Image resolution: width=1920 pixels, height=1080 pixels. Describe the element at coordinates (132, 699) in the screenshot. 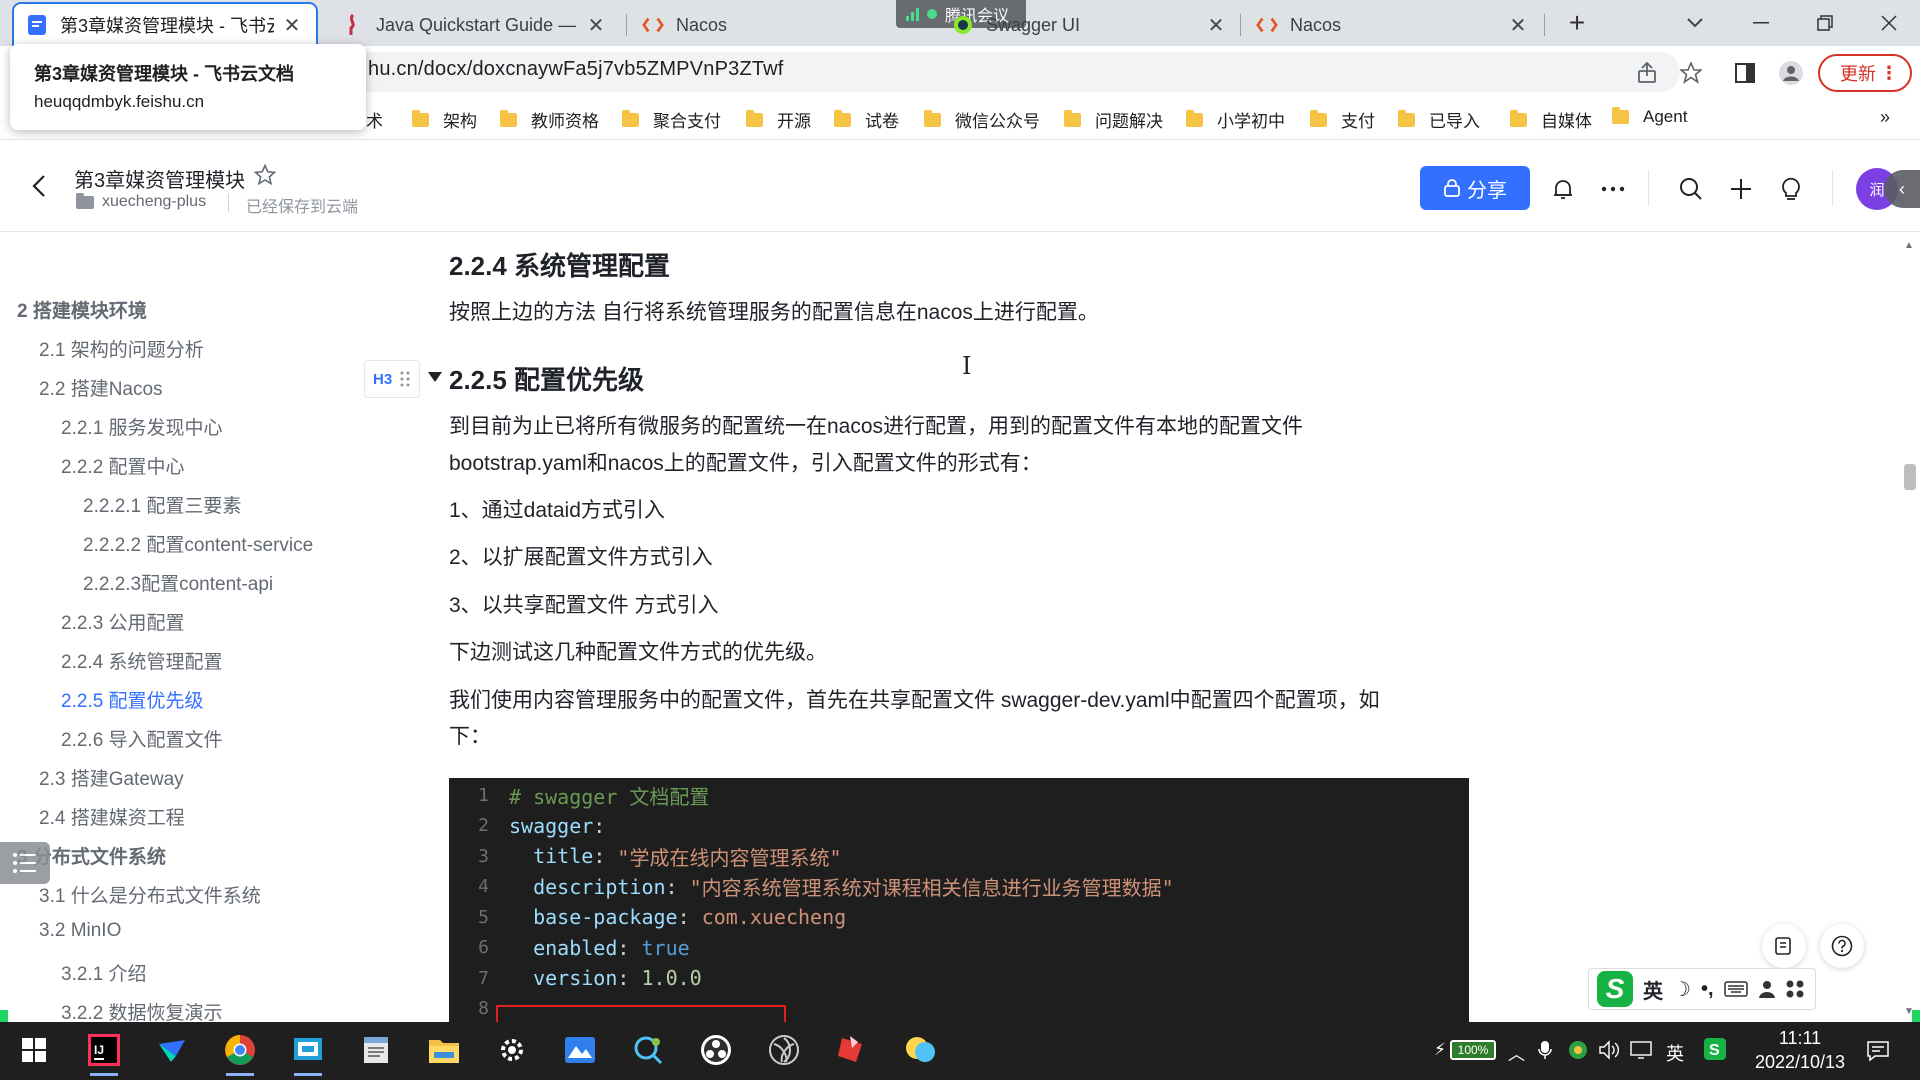

I see `toc-item: 2.2.5 配置优先级` at that location.